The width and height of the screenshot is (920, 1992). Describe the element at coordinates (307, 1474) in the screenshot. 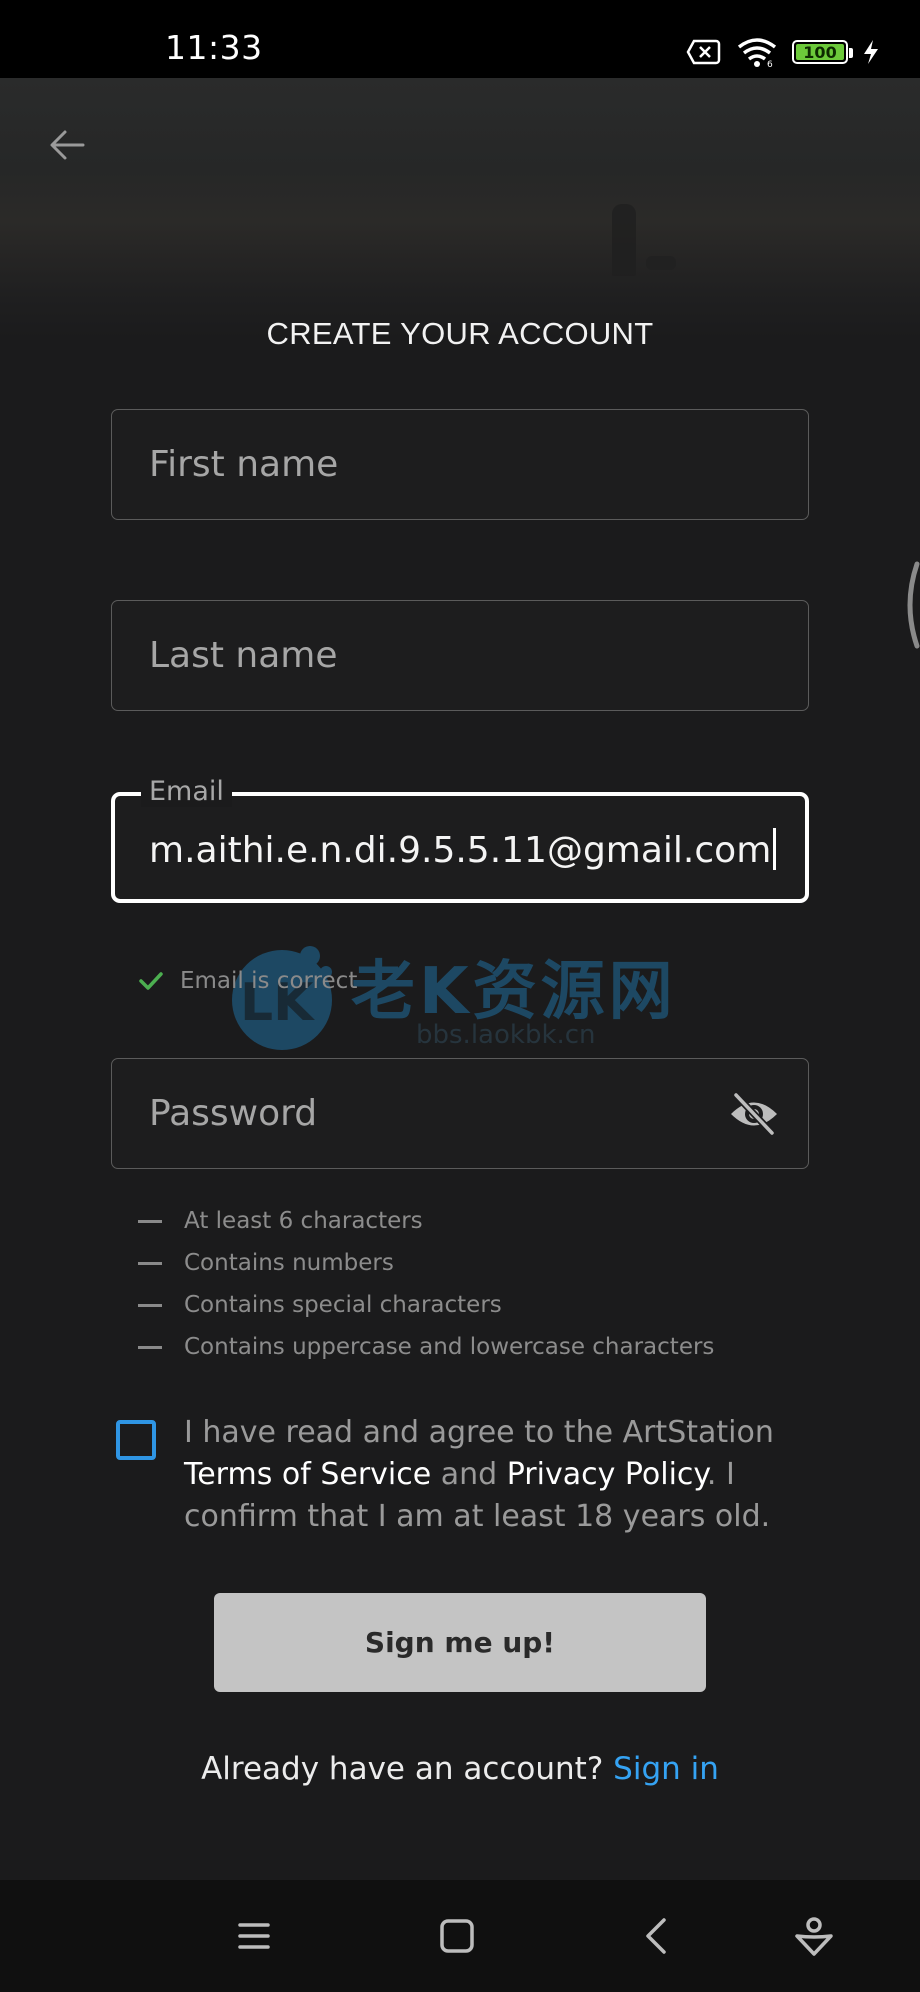

I see `terms-of-service-link: Terms of Service` at that location.